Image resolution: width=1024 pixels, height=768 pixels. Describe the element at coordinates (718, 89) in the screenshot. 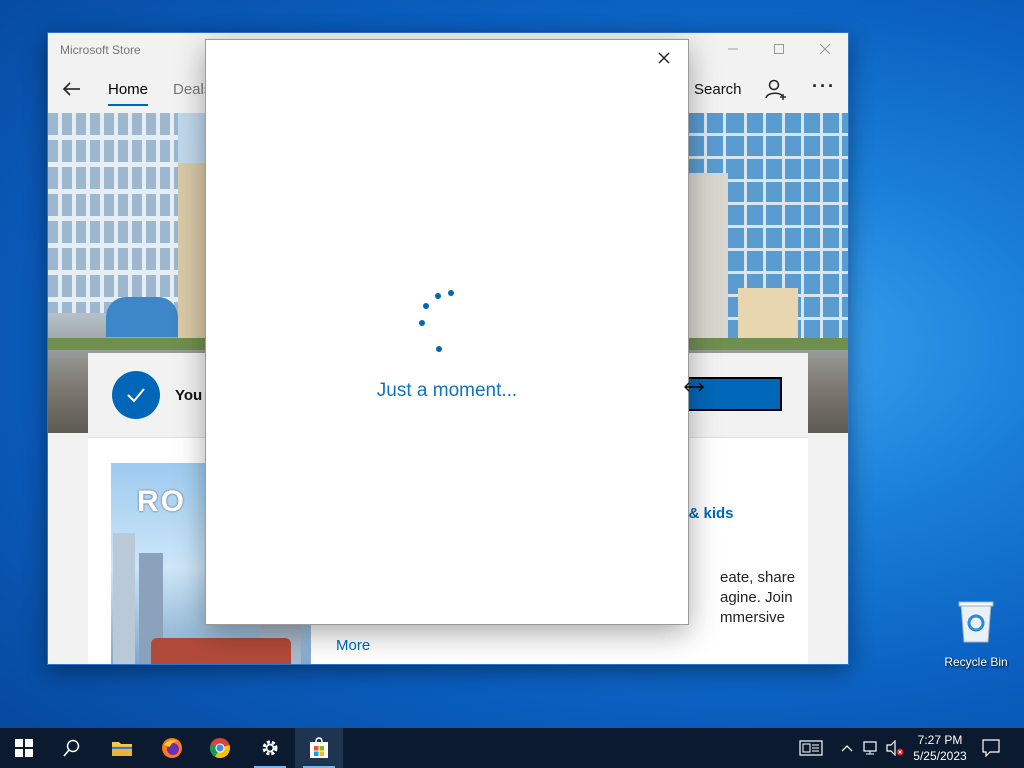

I see `search-button: Search` at that location.